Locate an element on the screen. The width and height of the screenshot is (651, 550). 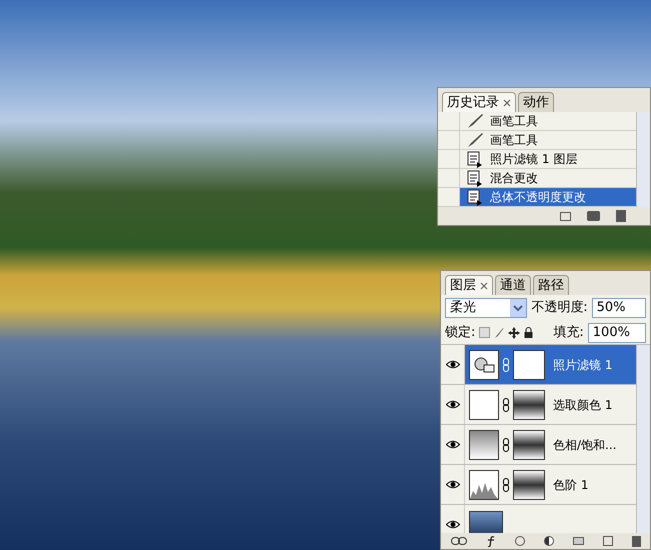
panel-tab: 图层 is located at coordinates (469, 285).